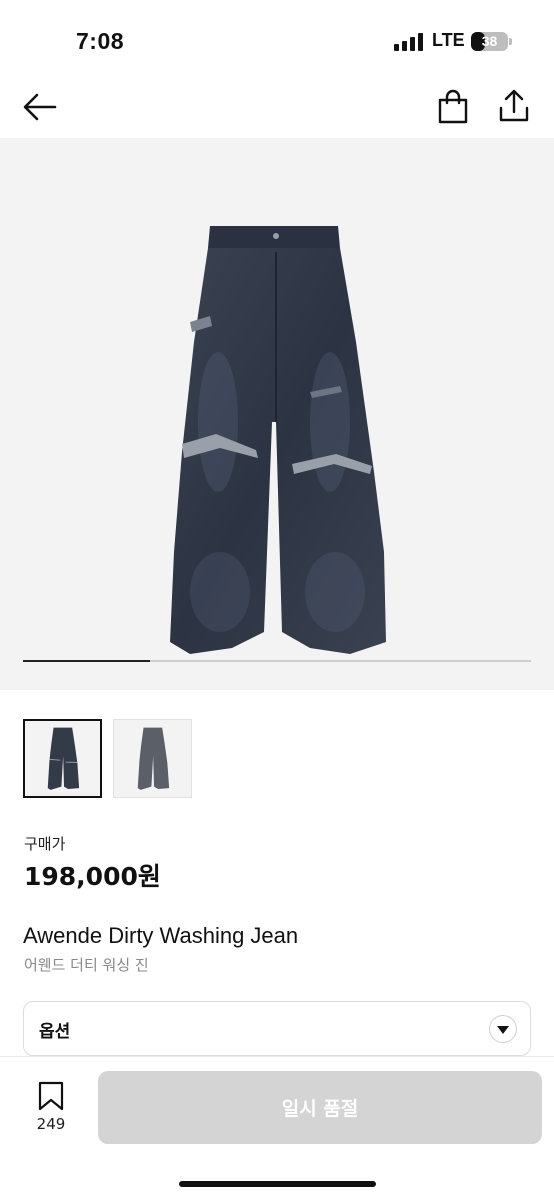 The width and height of the screenshot is (554, 1200). I want to click on shopping-bag-button, so click(453, 107).